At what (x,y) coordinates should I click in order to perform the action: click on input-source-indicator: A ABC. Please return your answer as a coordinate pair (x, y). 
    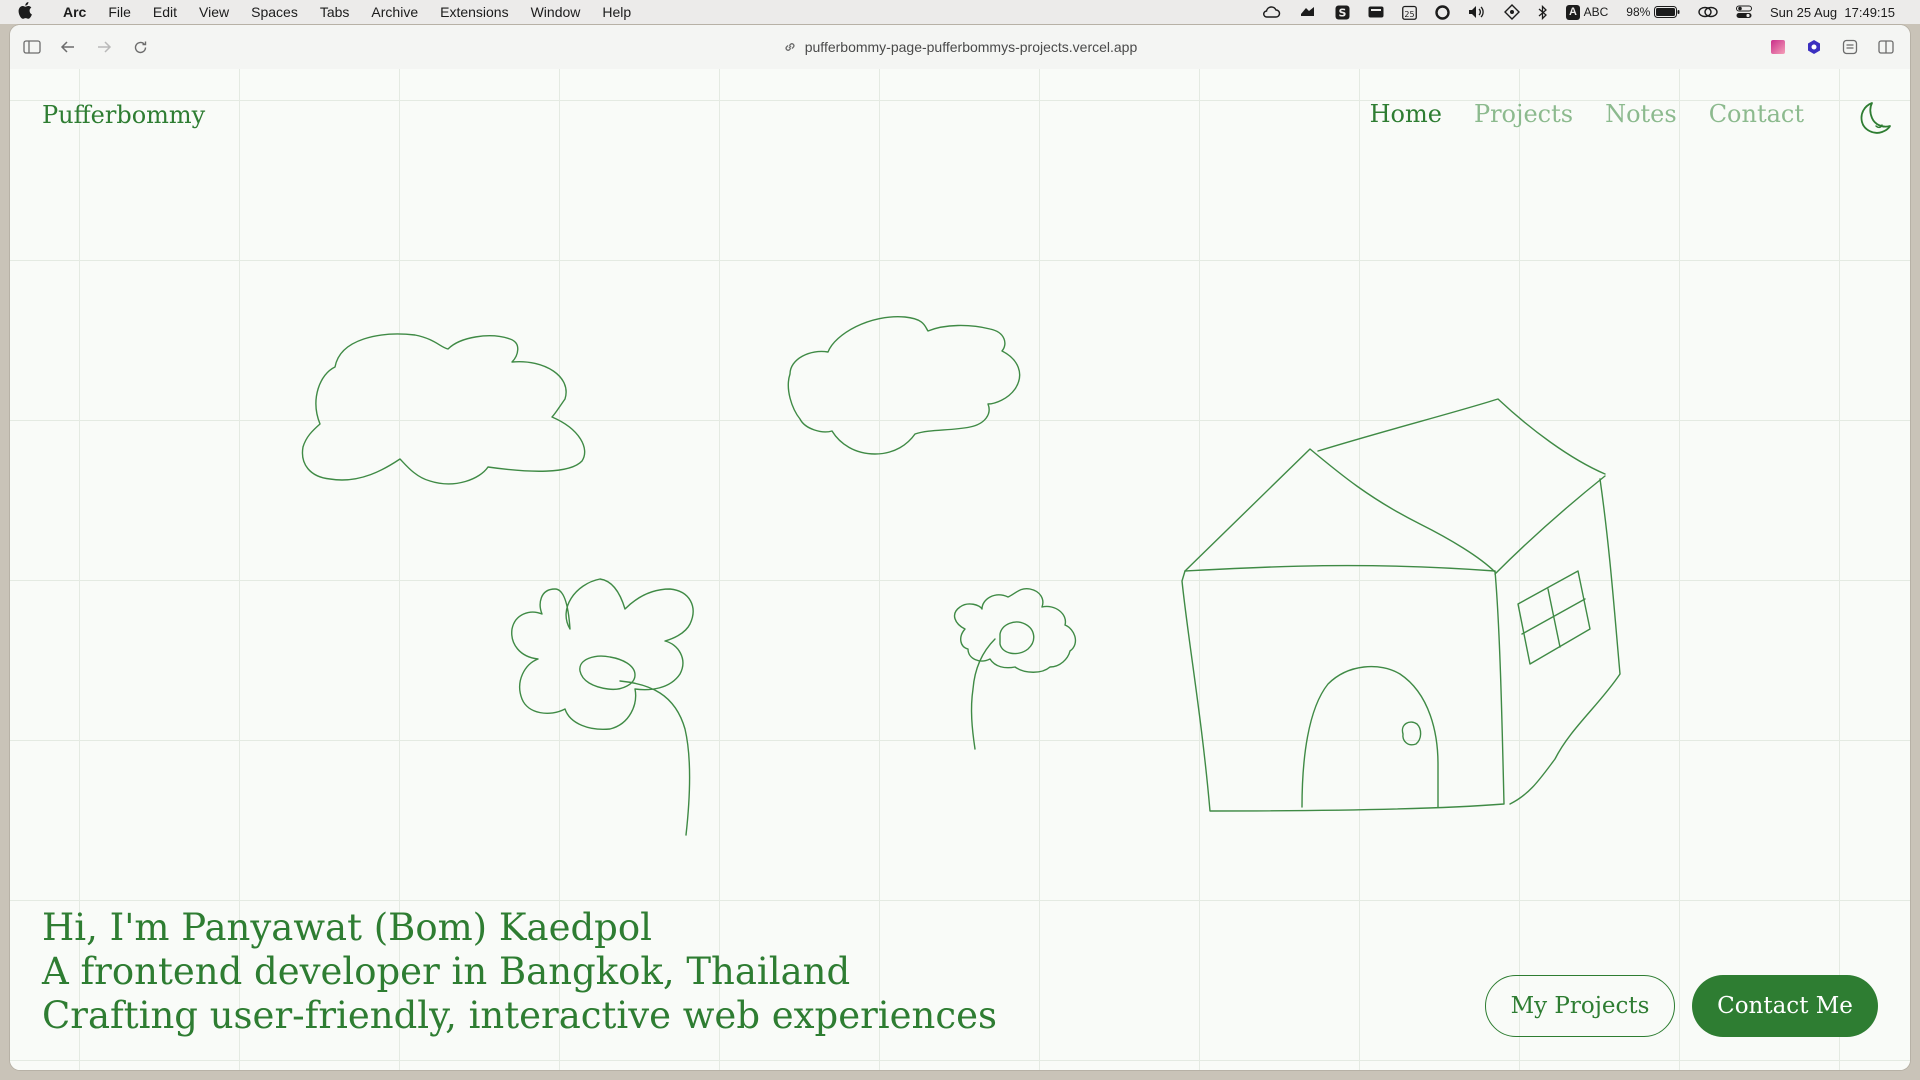
    Looking at the image, I should click on (1587, 12).